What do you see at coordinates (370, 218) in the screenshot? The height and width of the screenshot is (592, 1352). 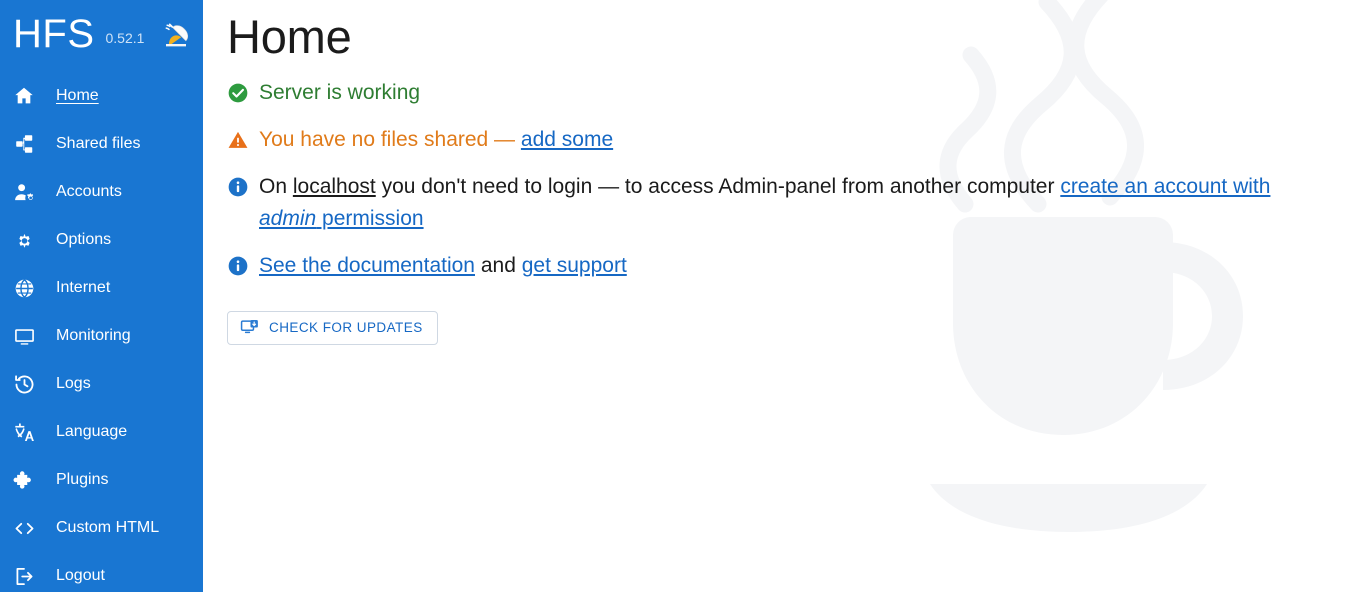 I see `create-account-link-part2: permission` at bounding box center [370, 218].